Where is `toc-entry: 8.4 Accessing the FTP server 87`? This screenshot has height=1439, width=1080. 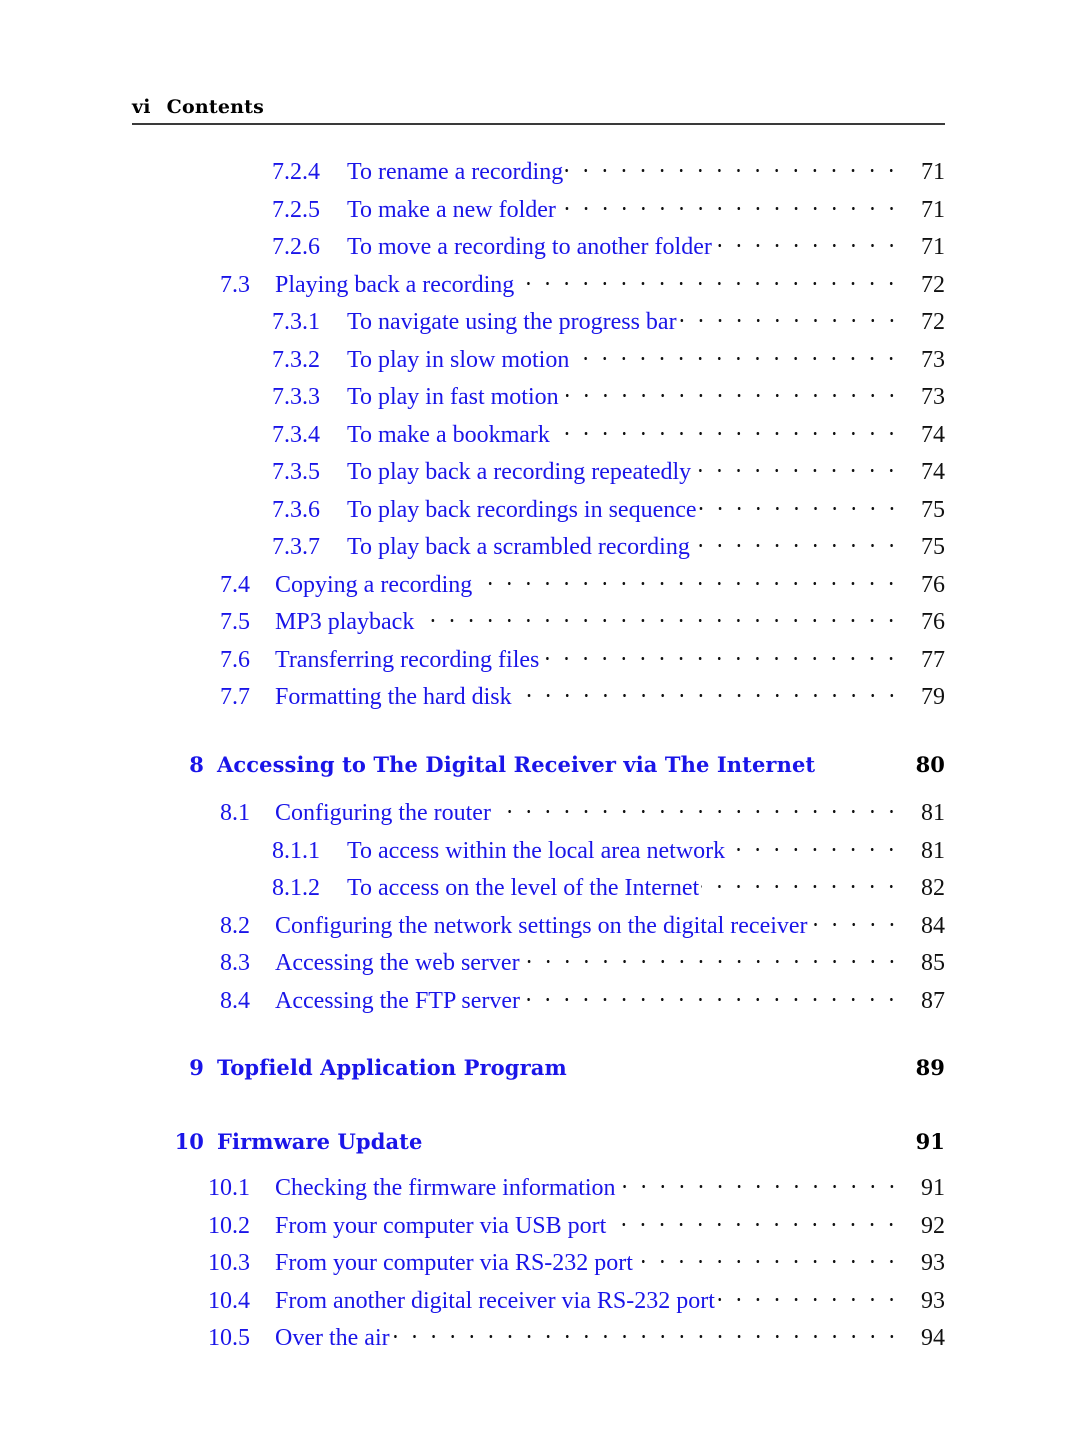 toc-entry: 8.4 Accessing the FTP server 87 is located at coordinates (538, 1003).